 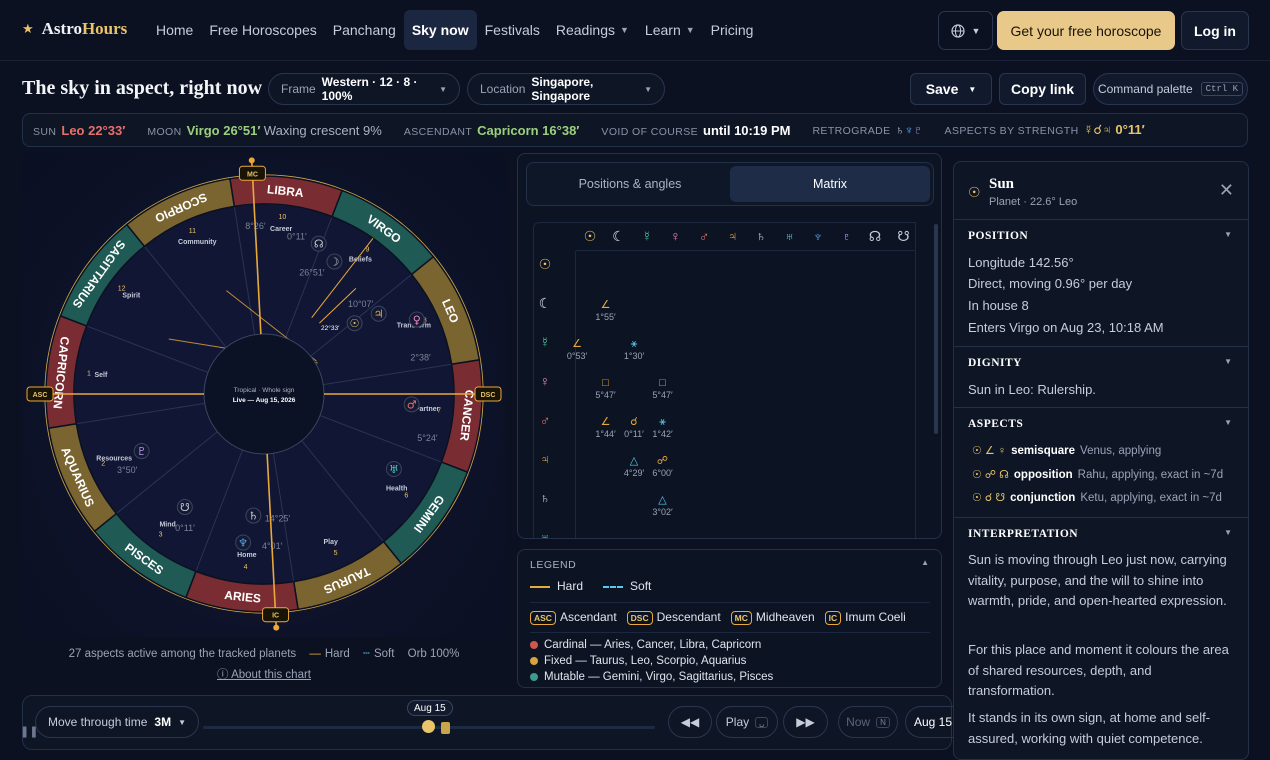 I want to click on about-chart-link: ⓘ About this chart, so click(x=264, y=674).